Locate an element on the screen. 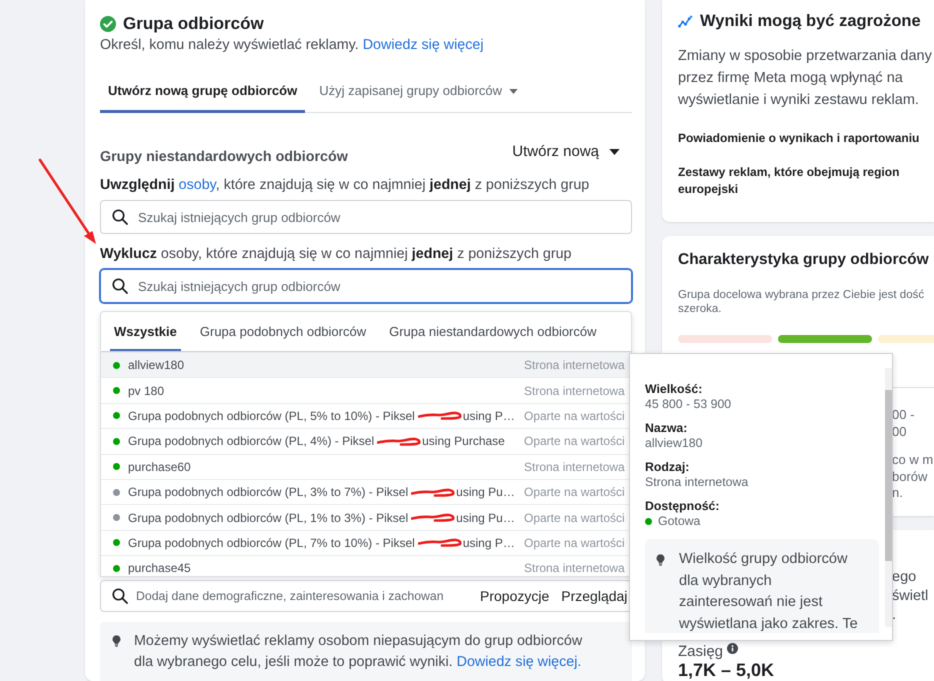 This screenshot has width=934, height=681. learn-more-link: Dowiedz się więcej. is located at coordinates (519, 662).